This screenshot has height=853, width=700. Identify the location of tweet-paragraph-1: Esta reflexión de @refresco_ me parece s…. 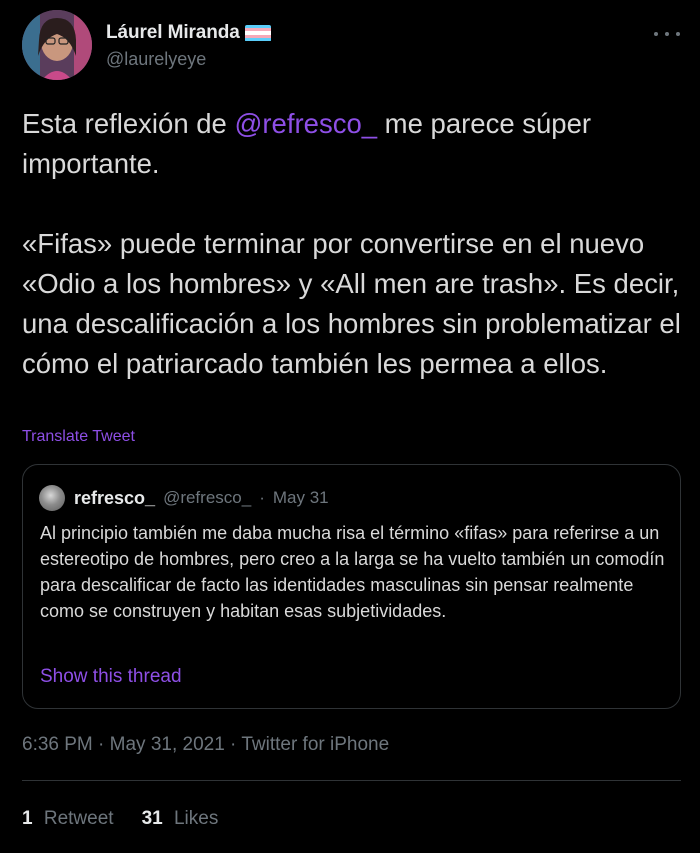
(352, 144).